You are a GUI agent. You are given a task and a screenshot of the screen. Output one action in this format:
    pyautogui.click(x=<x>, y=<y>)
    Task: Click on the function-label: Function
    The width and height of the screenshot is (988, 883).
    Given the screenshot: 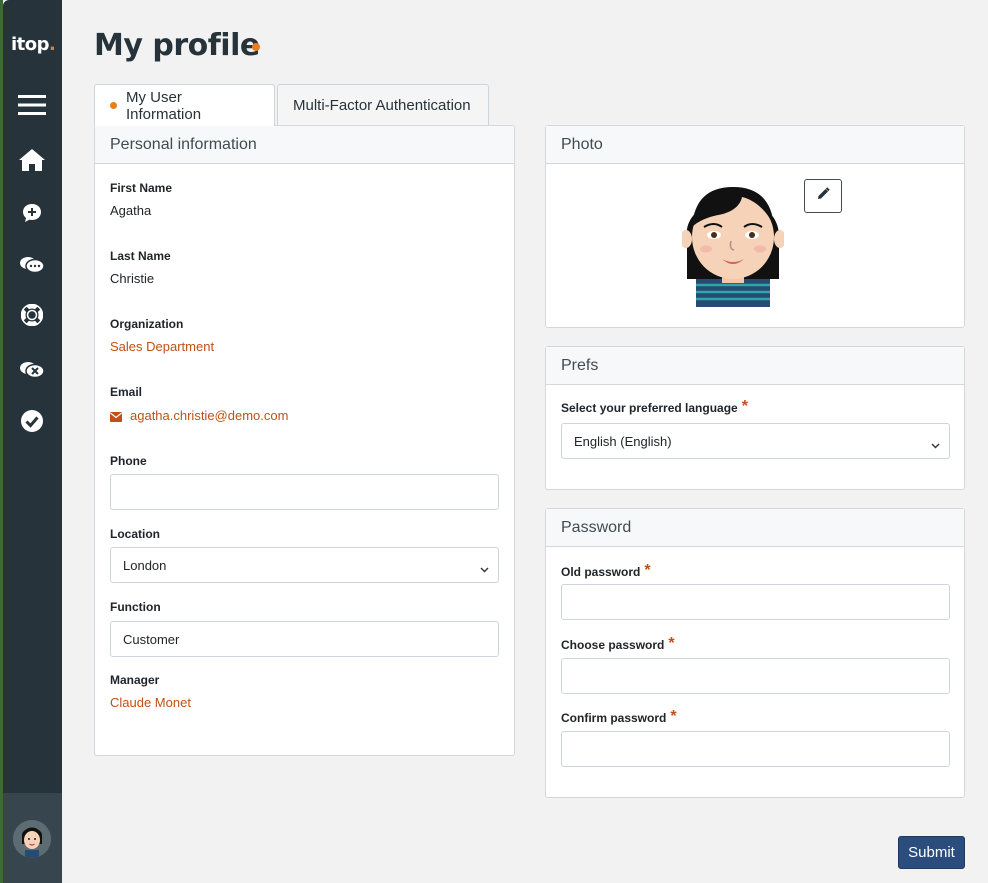 What is the action you would take?
    pyautogui.click(x=135, y=607)
    